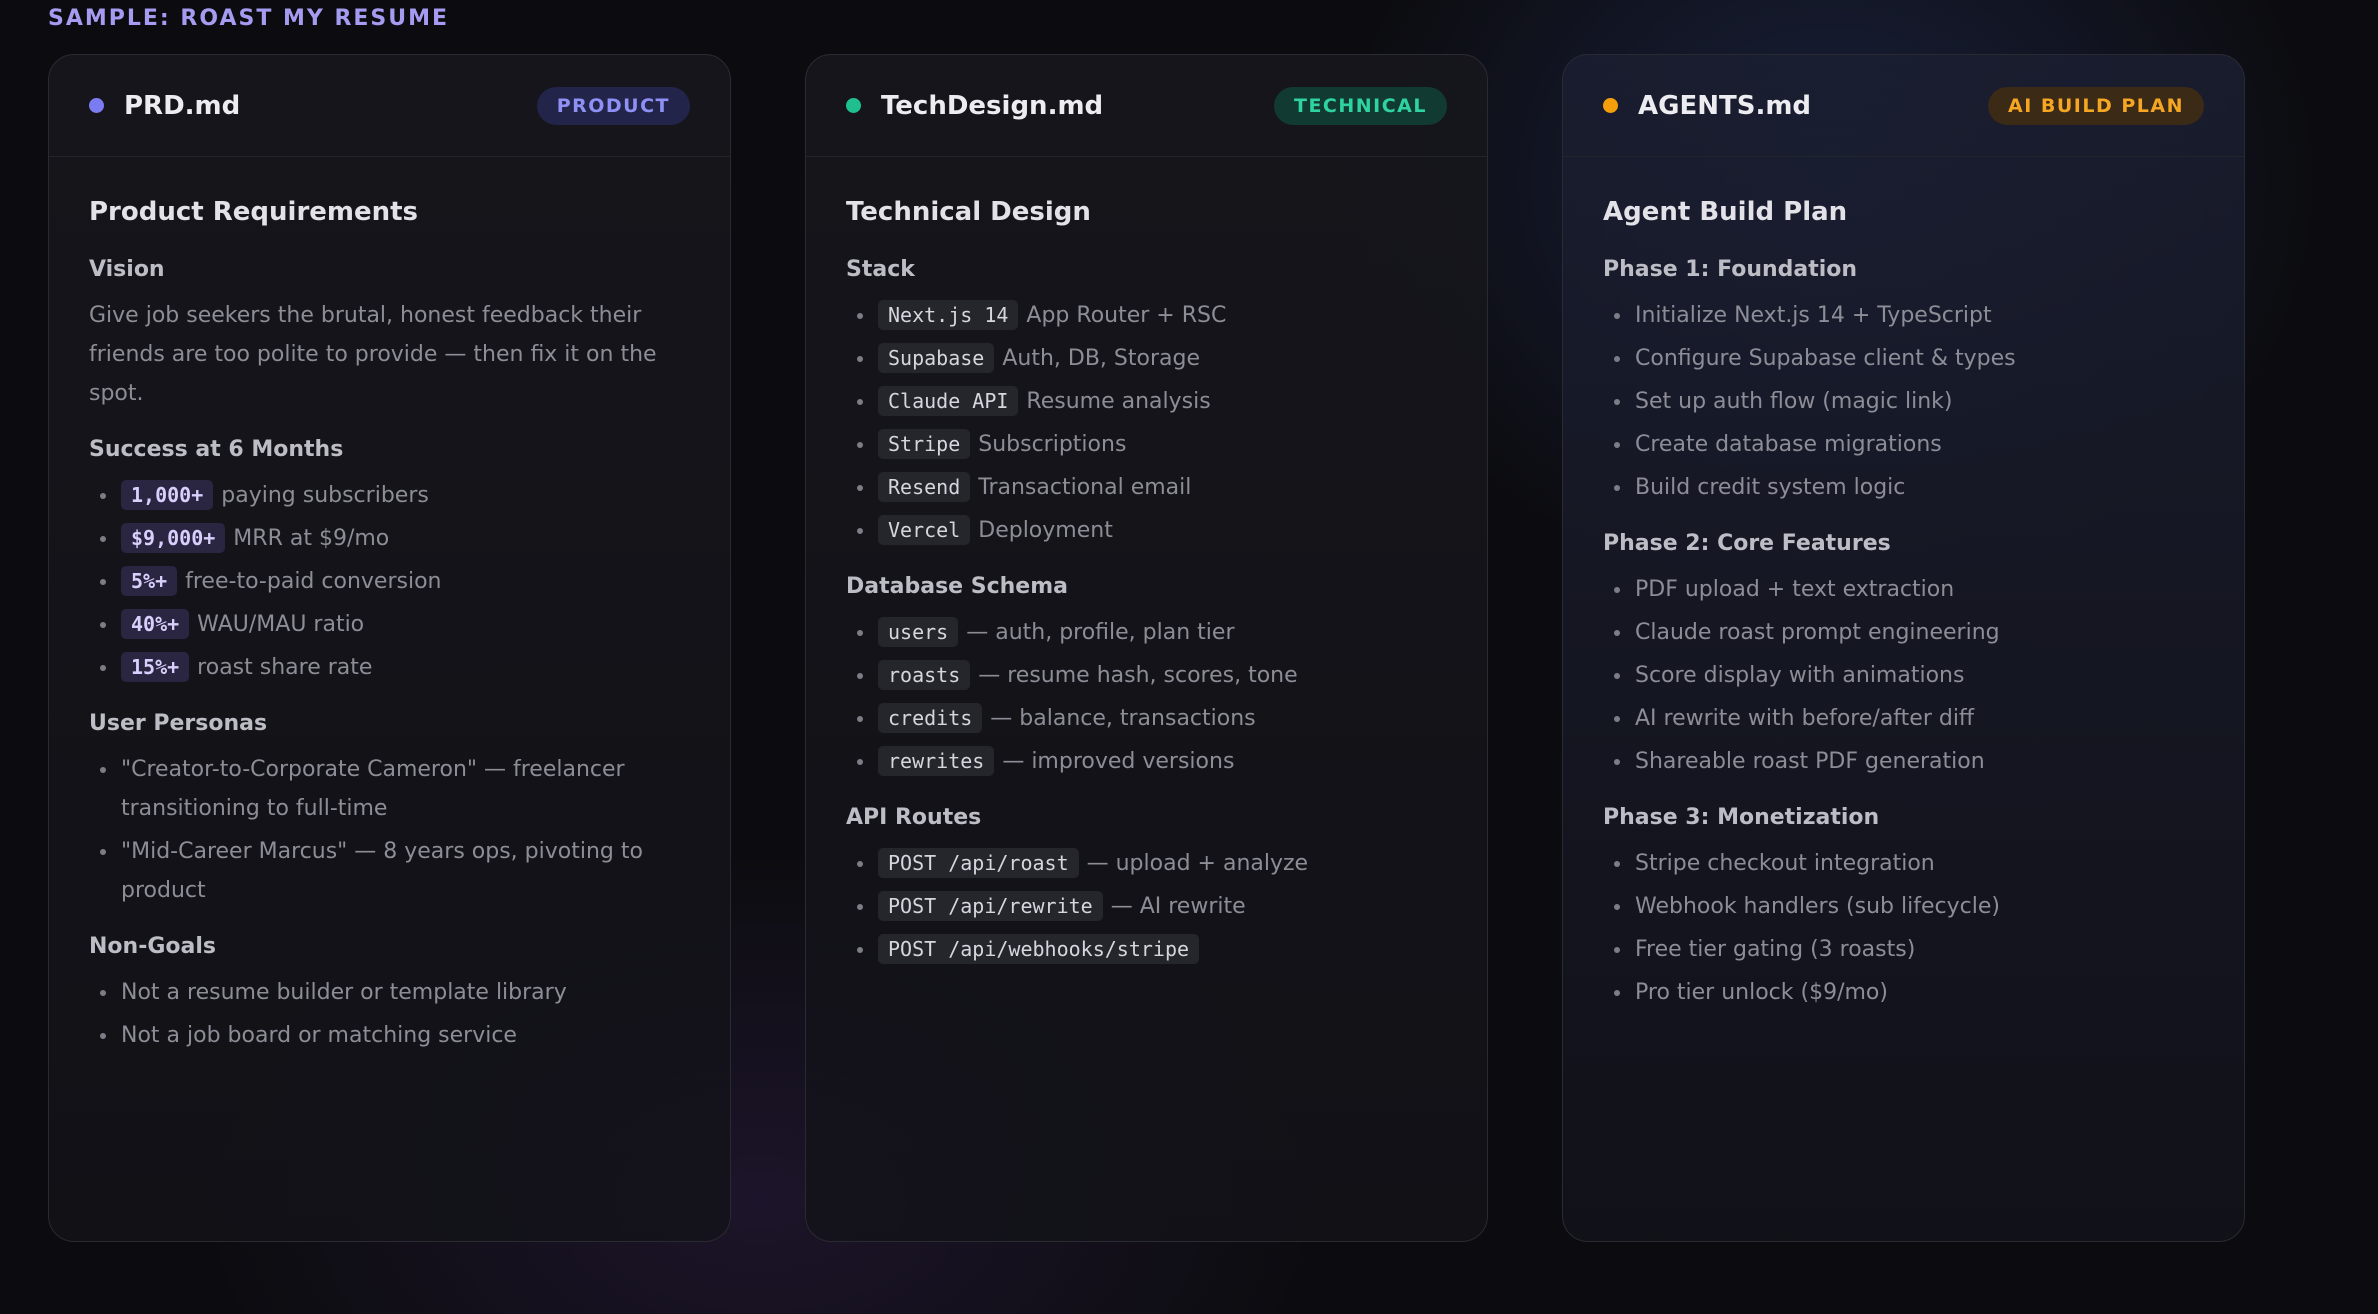 This screenshot has width=2378, height=1314. I want to click on schema-heading: Database Schema, so click(957, 586).